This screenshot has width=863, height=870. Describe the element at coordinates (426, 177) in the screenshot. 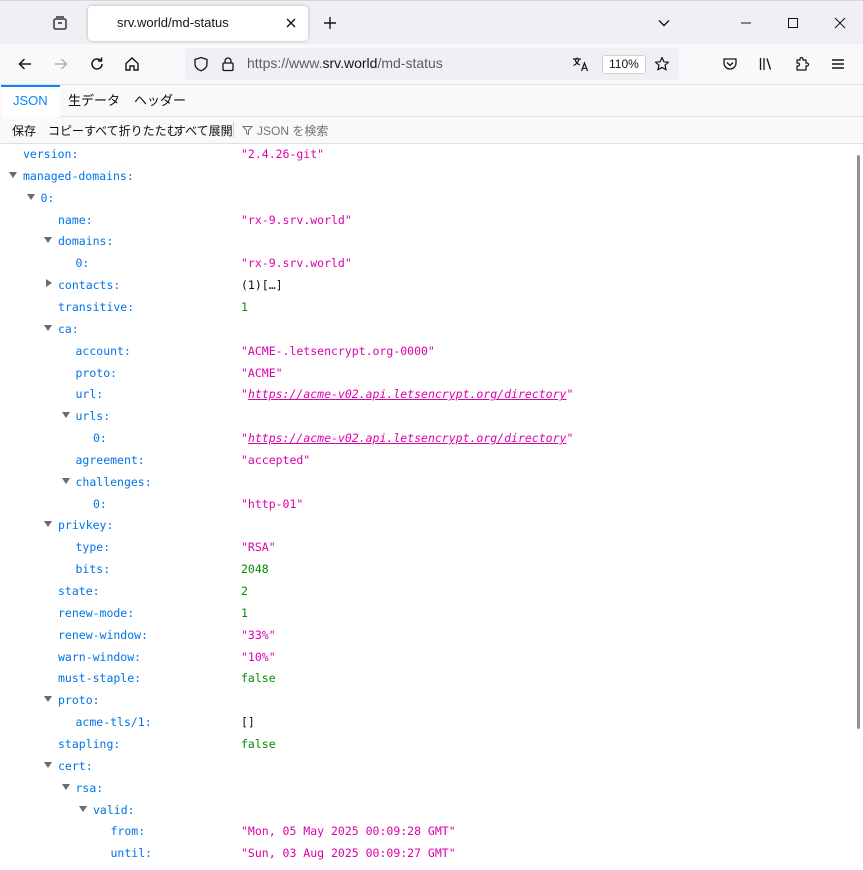

I see `tree-row: managed-domains:` at that location.